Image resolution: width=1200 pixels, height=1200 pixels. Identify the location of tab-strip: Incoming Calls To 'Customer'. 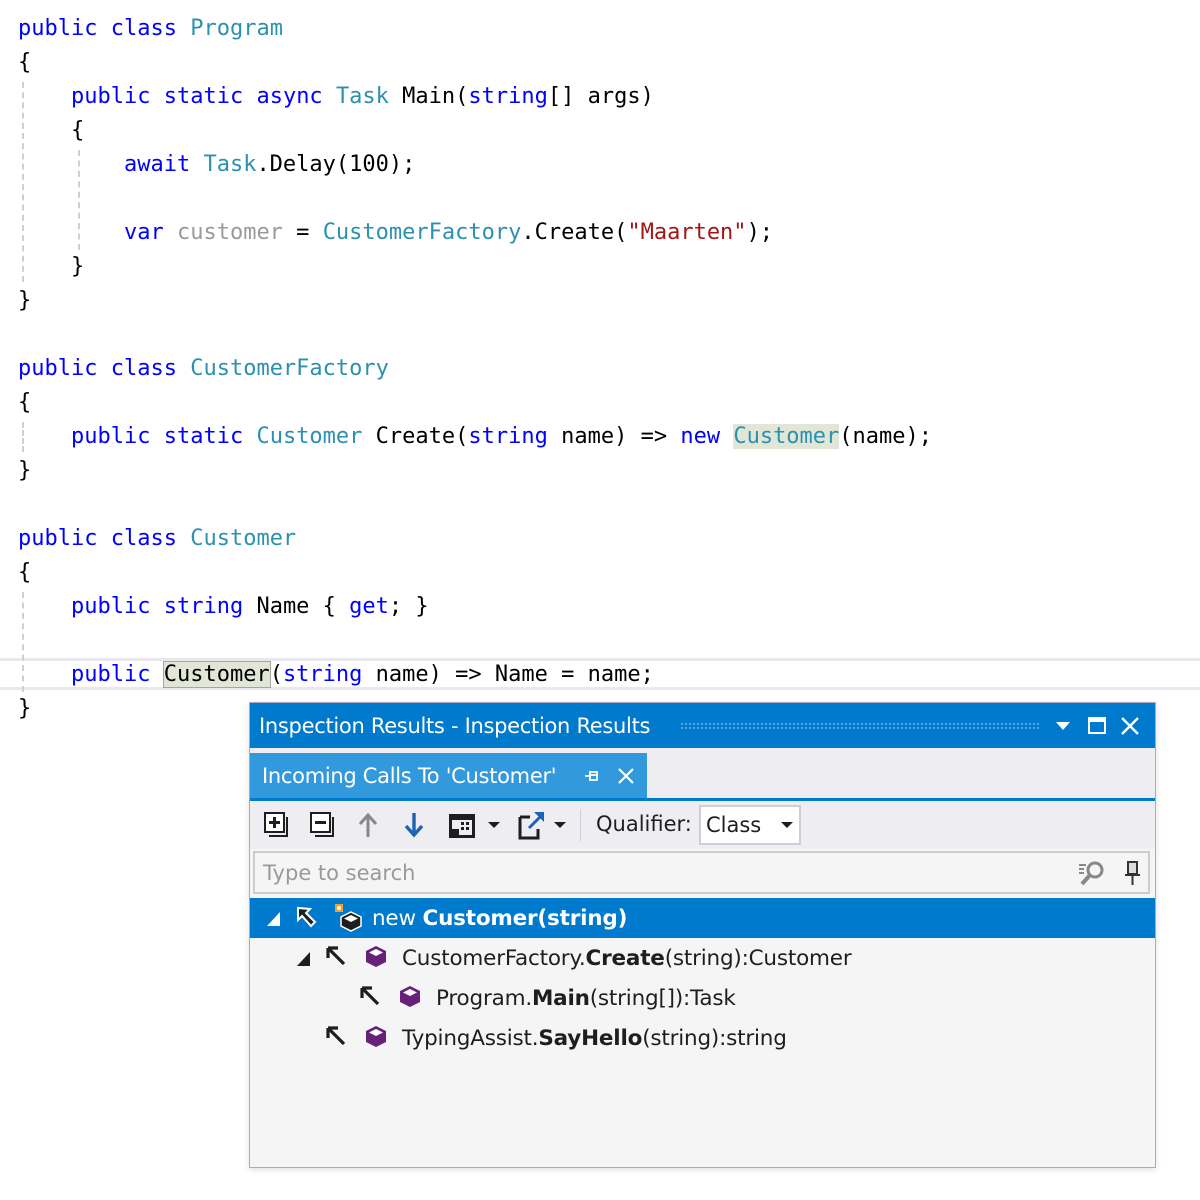
(702, 774).